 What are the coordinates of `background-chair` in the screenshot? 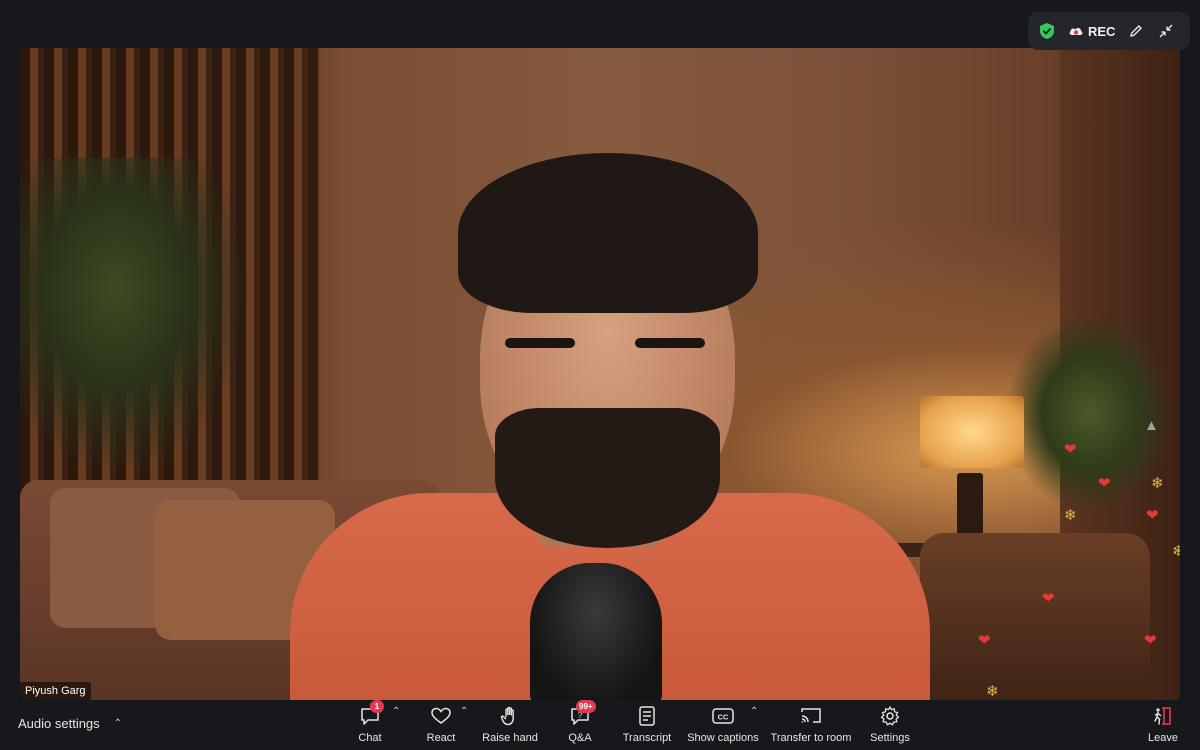 It's located at (1035, 616).